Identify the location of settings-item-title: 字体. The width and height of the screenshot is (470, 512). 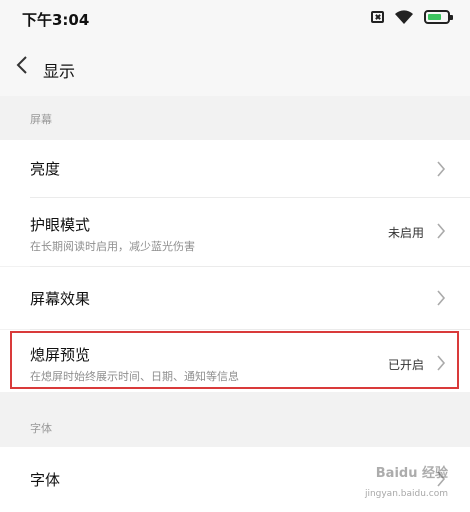
(45, 480).